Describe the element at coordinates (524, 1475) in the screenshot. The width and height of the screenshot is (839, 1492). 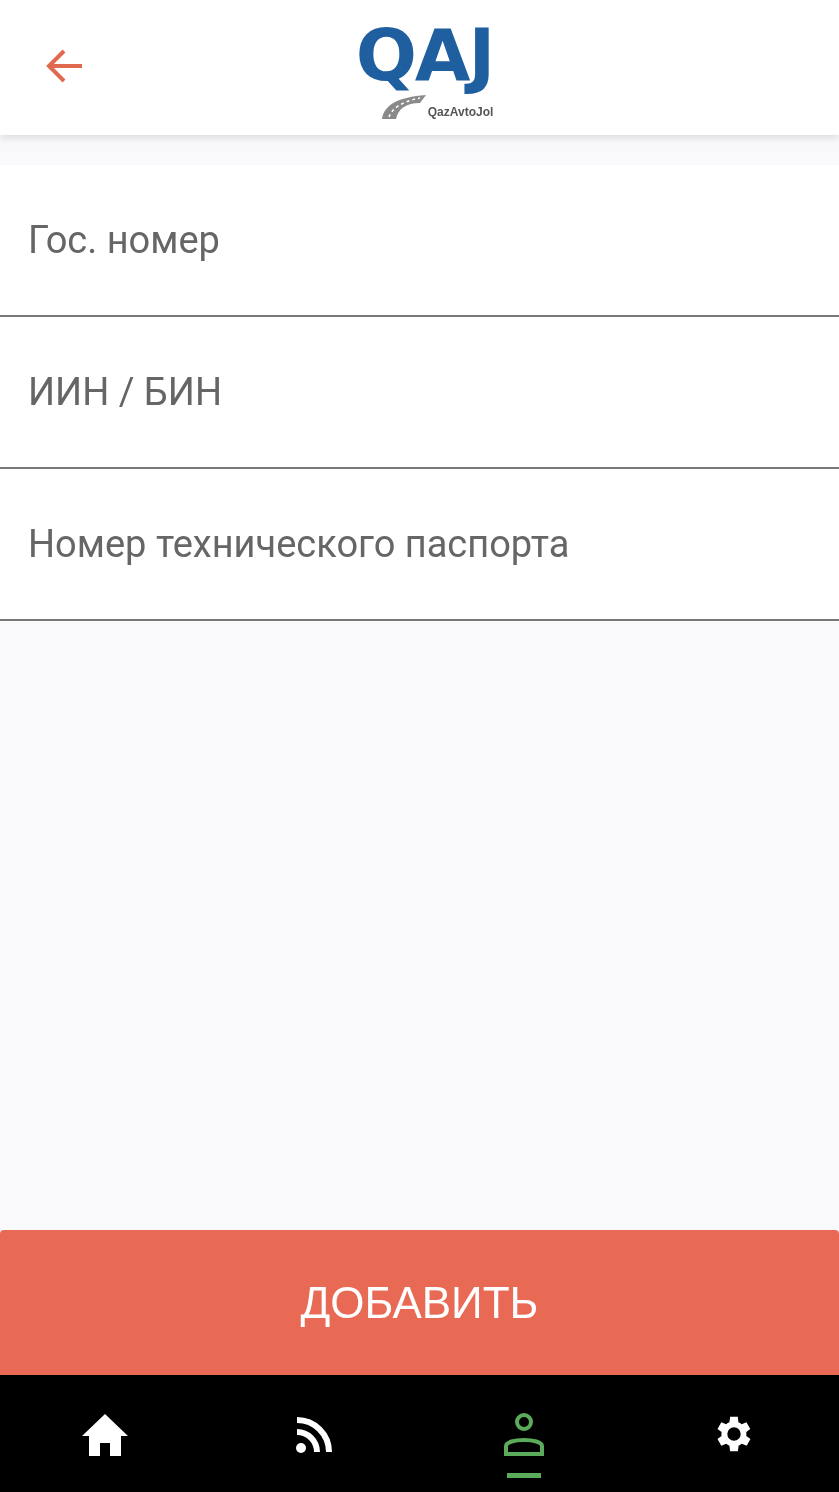
I see `active-indicator` at that location.